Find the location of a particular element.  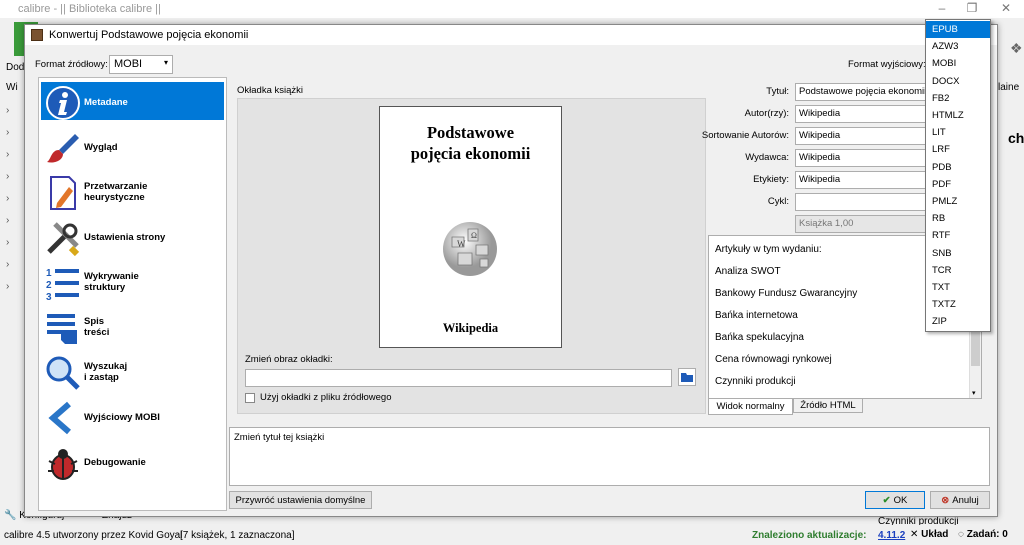

sidebar-item-structure: 123 Wykrywanie struktury is located at coordinates (132, 282).